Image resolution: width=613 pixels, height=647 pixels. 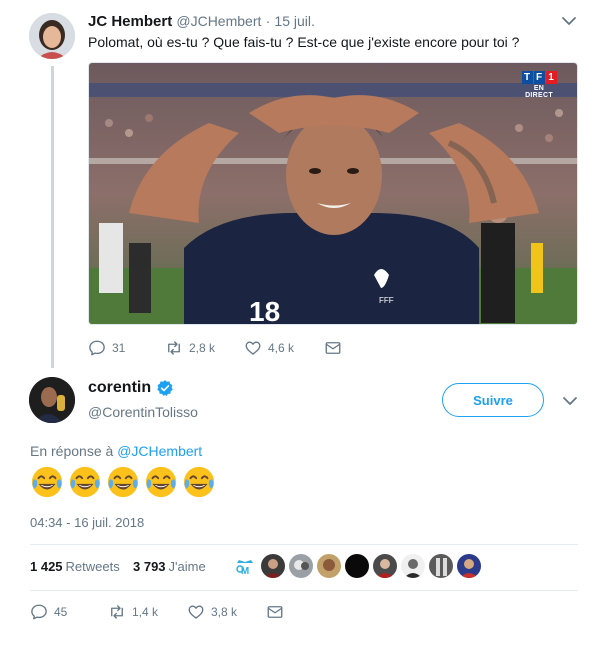 I want to click on display-name-text: corentin, so click(x=120, y=387).